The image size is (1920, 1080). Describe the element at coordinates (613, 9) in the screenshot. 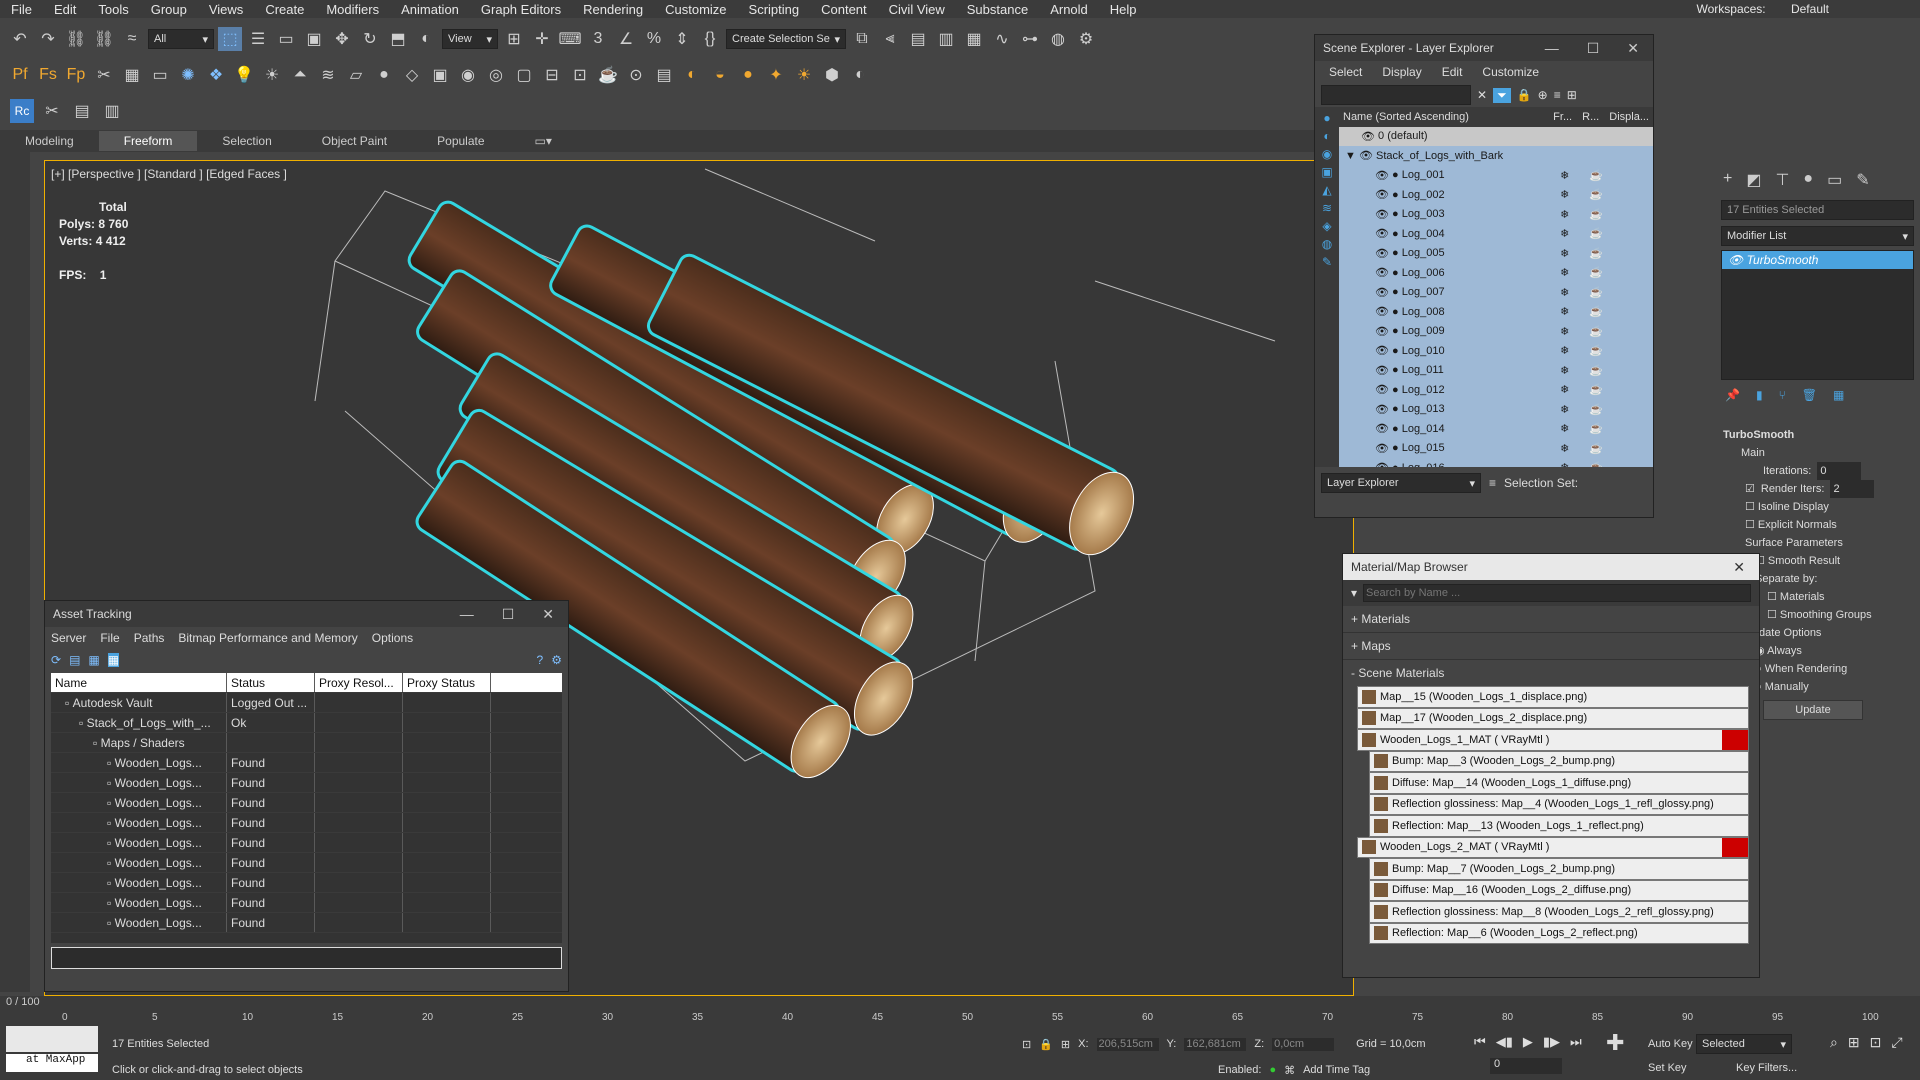

I see `menu-rendering: Rendering` at that location.